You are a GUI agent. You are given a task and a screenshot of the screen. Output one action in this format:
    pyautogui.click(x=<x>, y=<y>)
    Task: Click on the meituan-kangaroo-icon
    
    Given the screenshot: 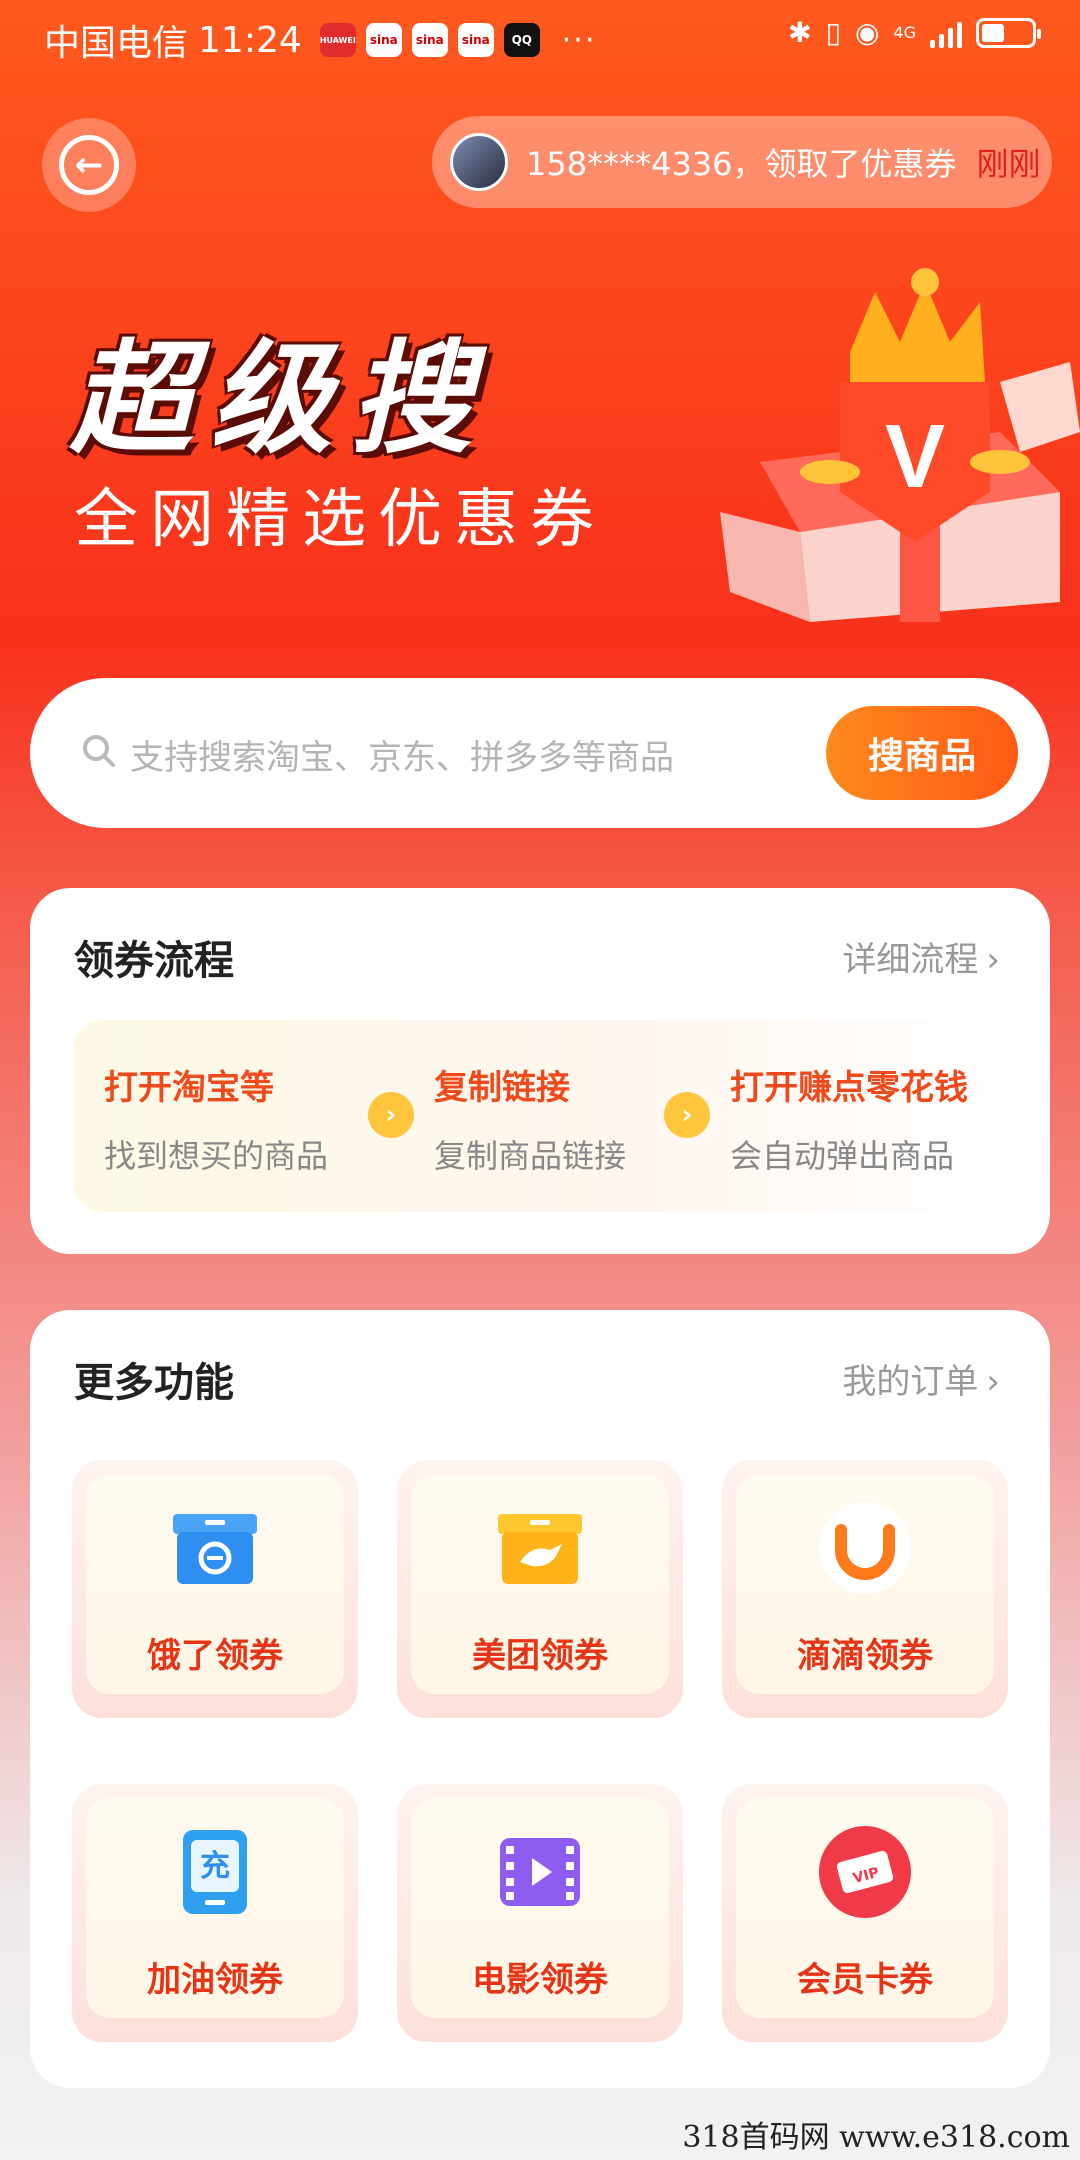 What is the action you would take?
    pyautogui.click(x=540, y=1549)
    